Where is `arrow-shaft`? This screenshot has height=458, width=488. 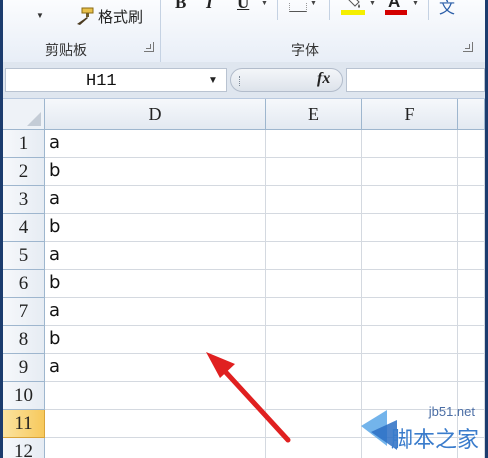 arrow-shaft is located at coordinates (254, 403).